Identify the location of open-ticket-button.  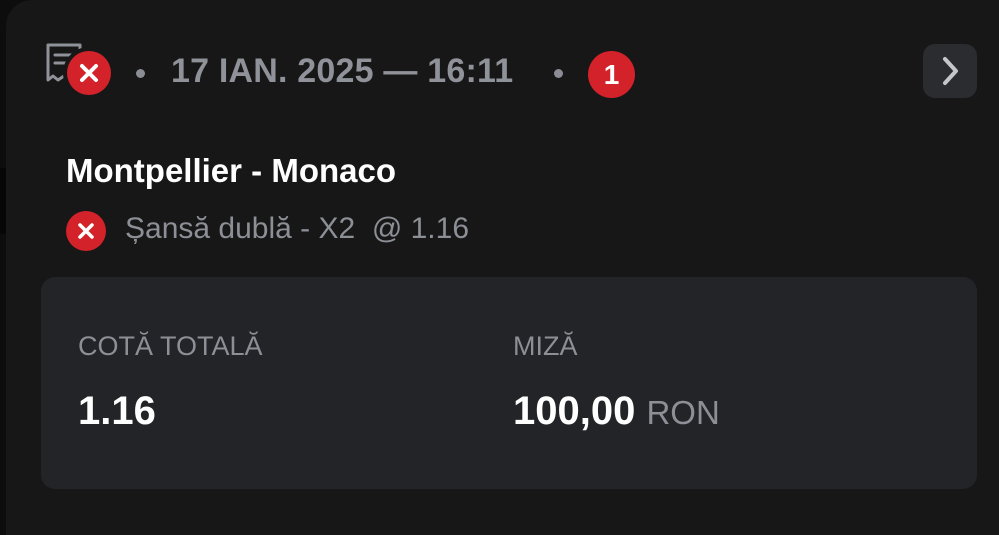
(950, 71).